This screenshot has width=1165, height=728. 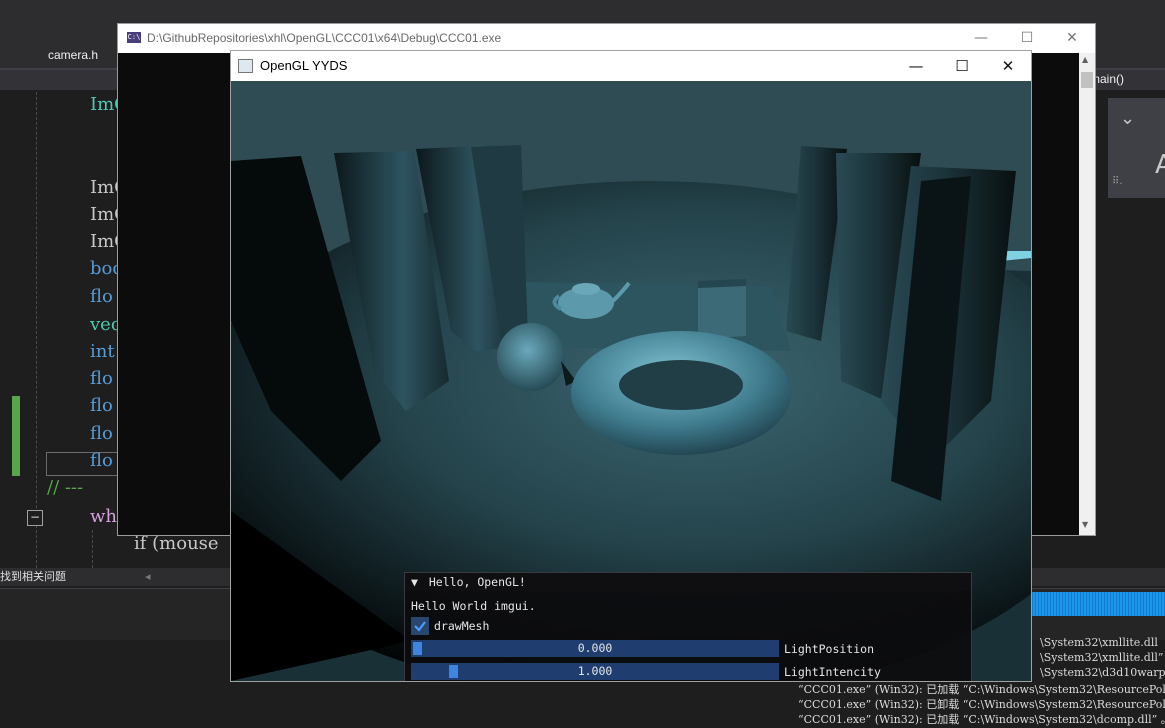 I want to click on close-button: ✕, so click(x=1008, y=66).